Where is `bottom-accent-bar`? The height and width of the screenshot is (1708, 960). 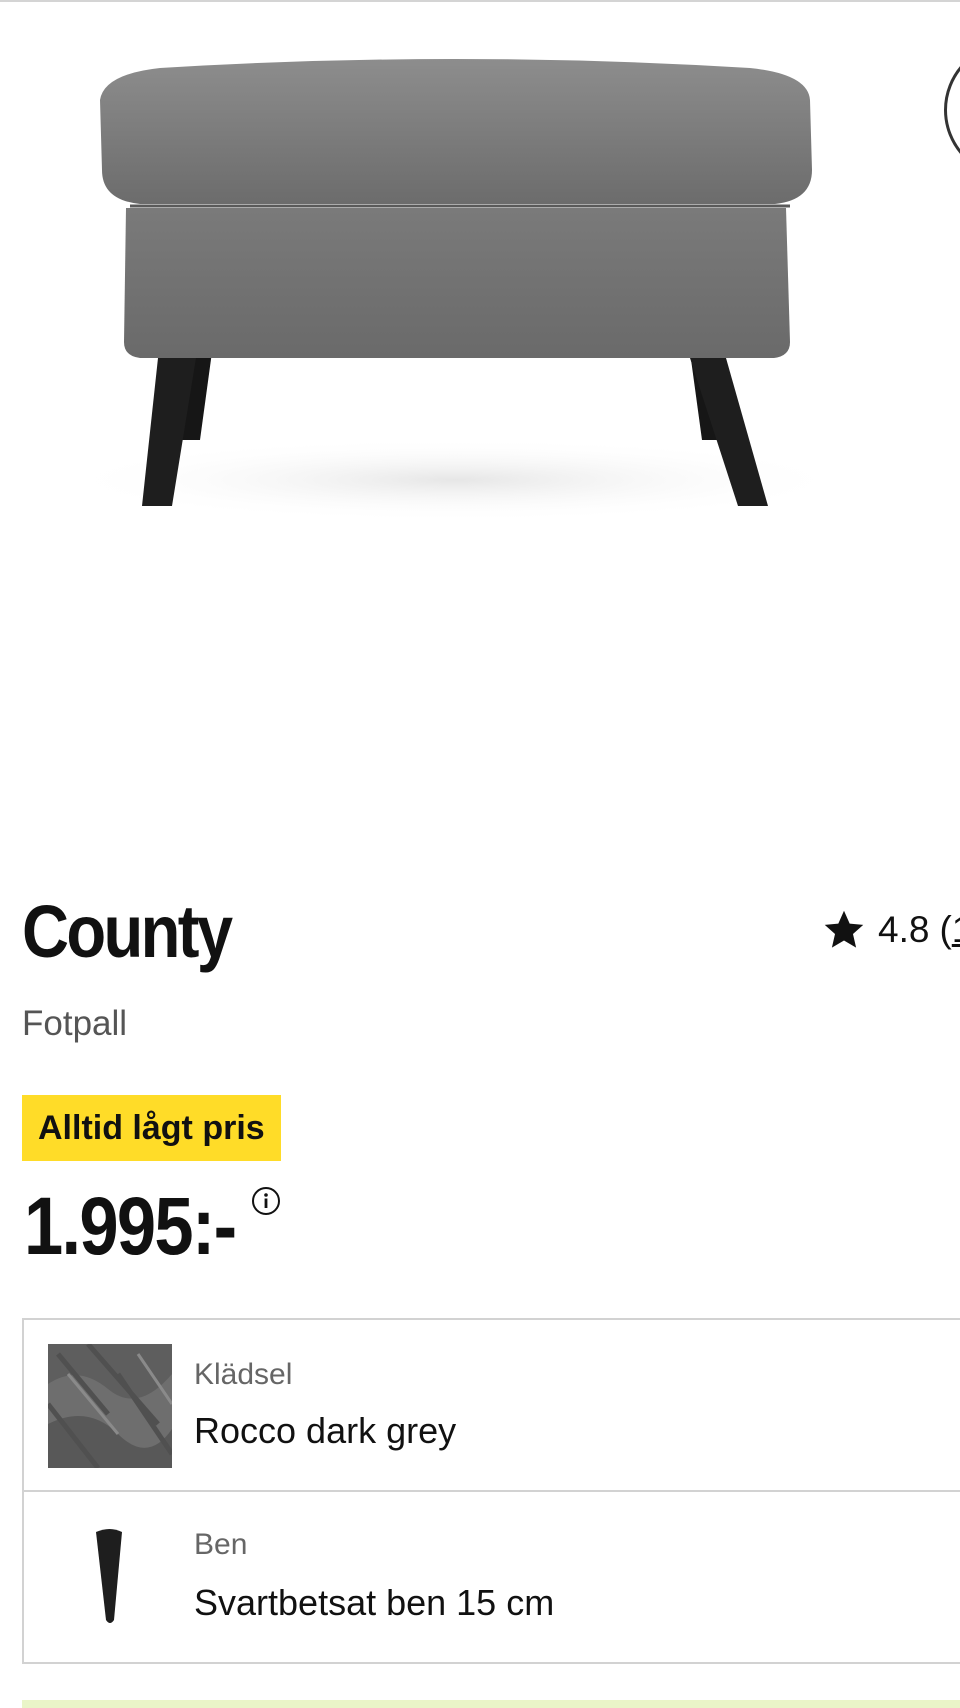
bottom-accent-bar is located at coordinates (491, 1704).